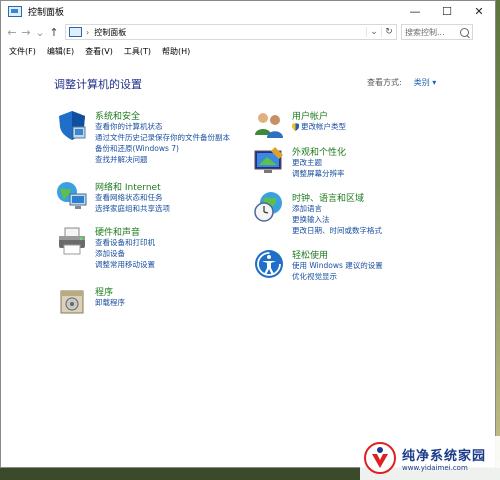 Image resolution: width=500 pixels, height=480 pixels. What do you see at coordinates (110, 302) in the screenshot?
I see `link-uninstall-program: 卸载程序` at bounding box center [110, 302].